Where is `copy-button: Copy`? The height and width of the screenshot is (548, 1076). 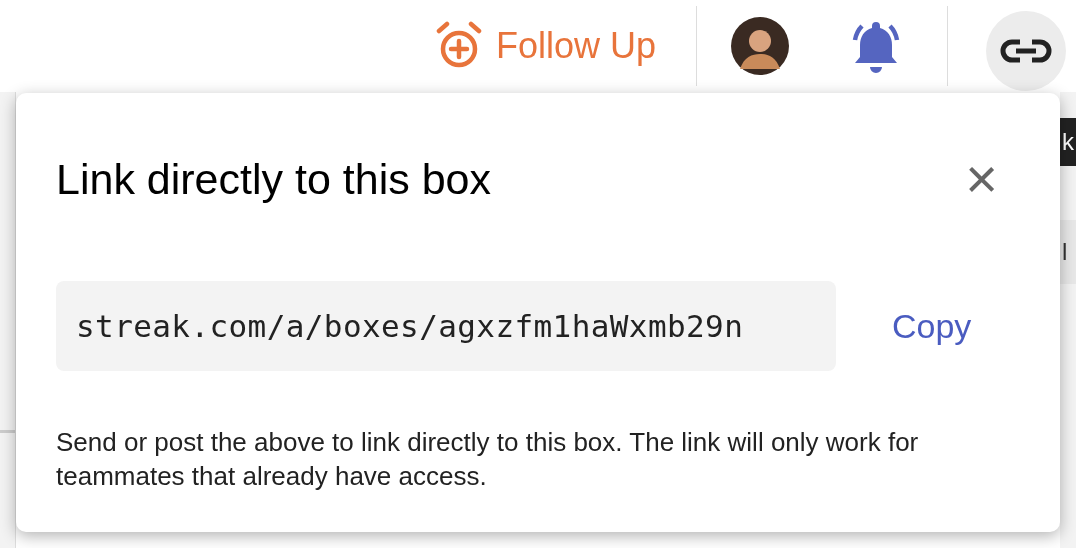
copy-button: Copy is located at coordinates (932, 326).